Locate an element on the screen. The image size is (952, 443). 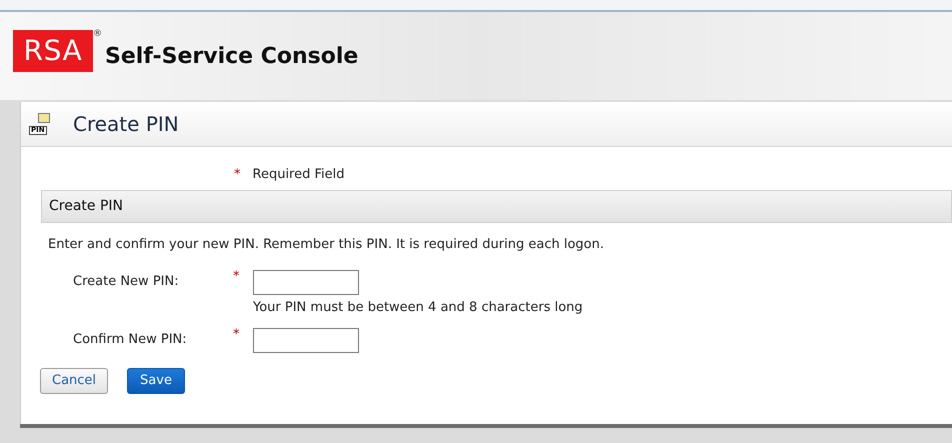
field-hint: Your PIN must be between 4 and 8 characters long is located at coordinates (418, 308).